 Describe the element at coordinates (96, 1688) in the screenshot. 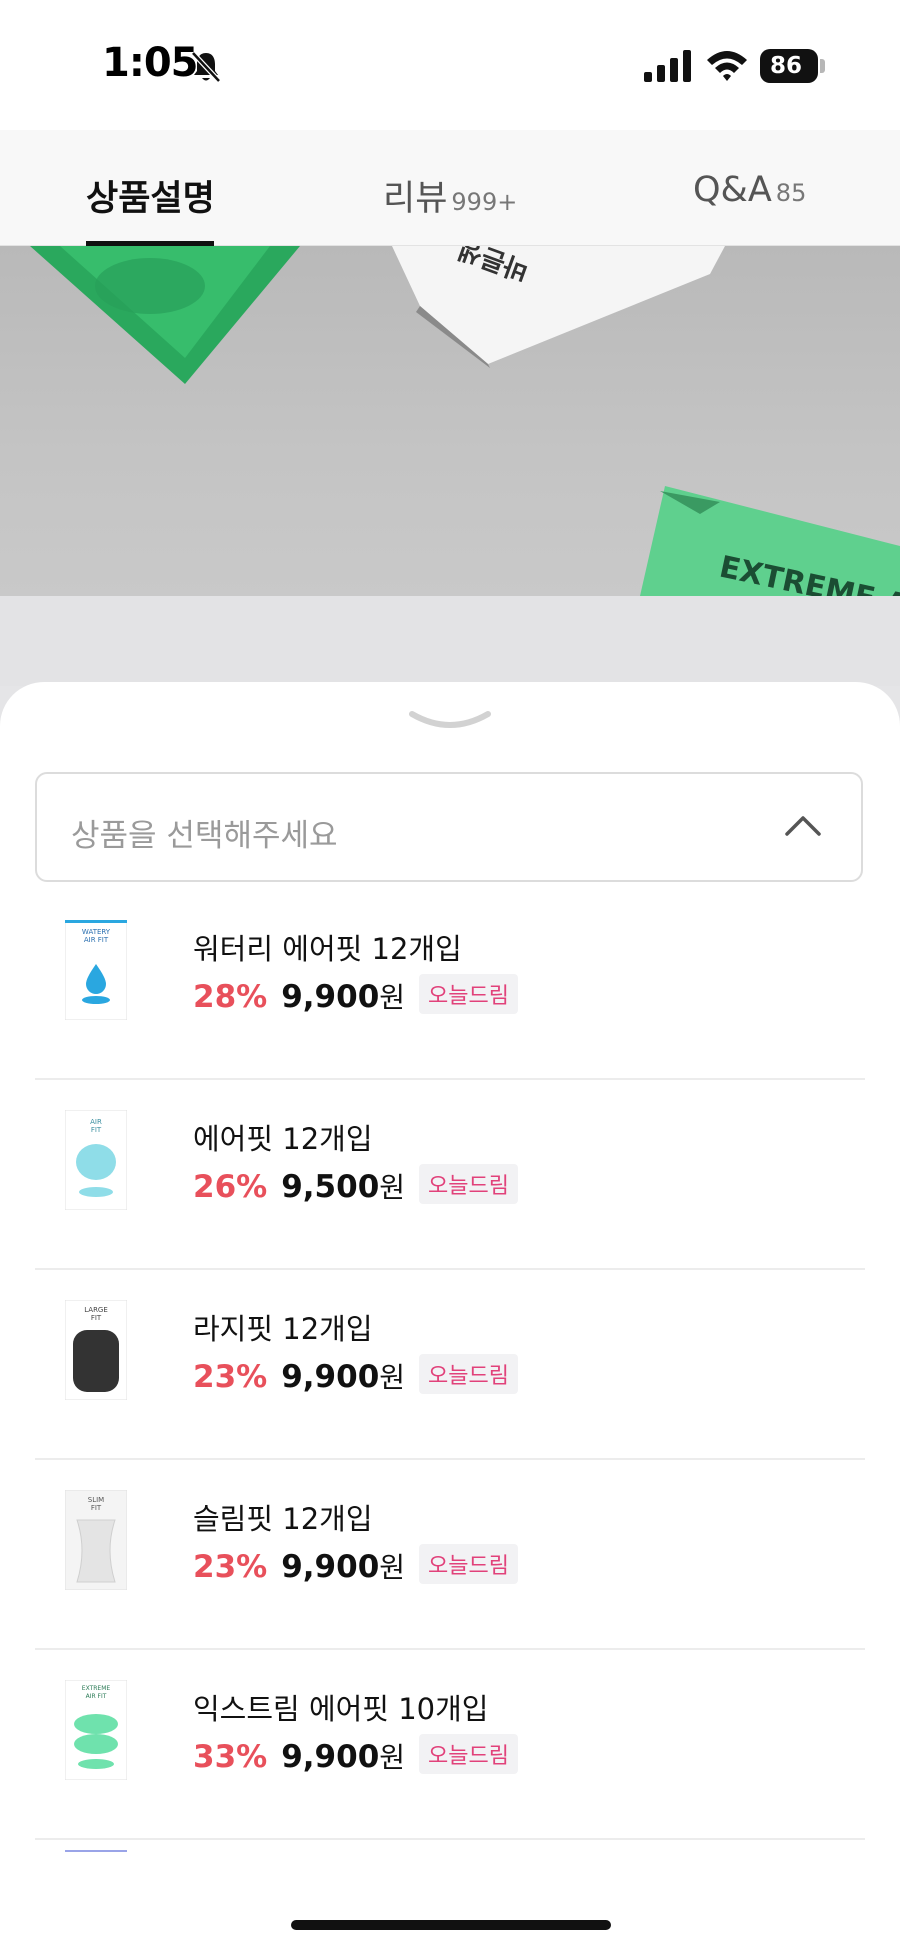

I see `svg-text: EXTREME` at that location.